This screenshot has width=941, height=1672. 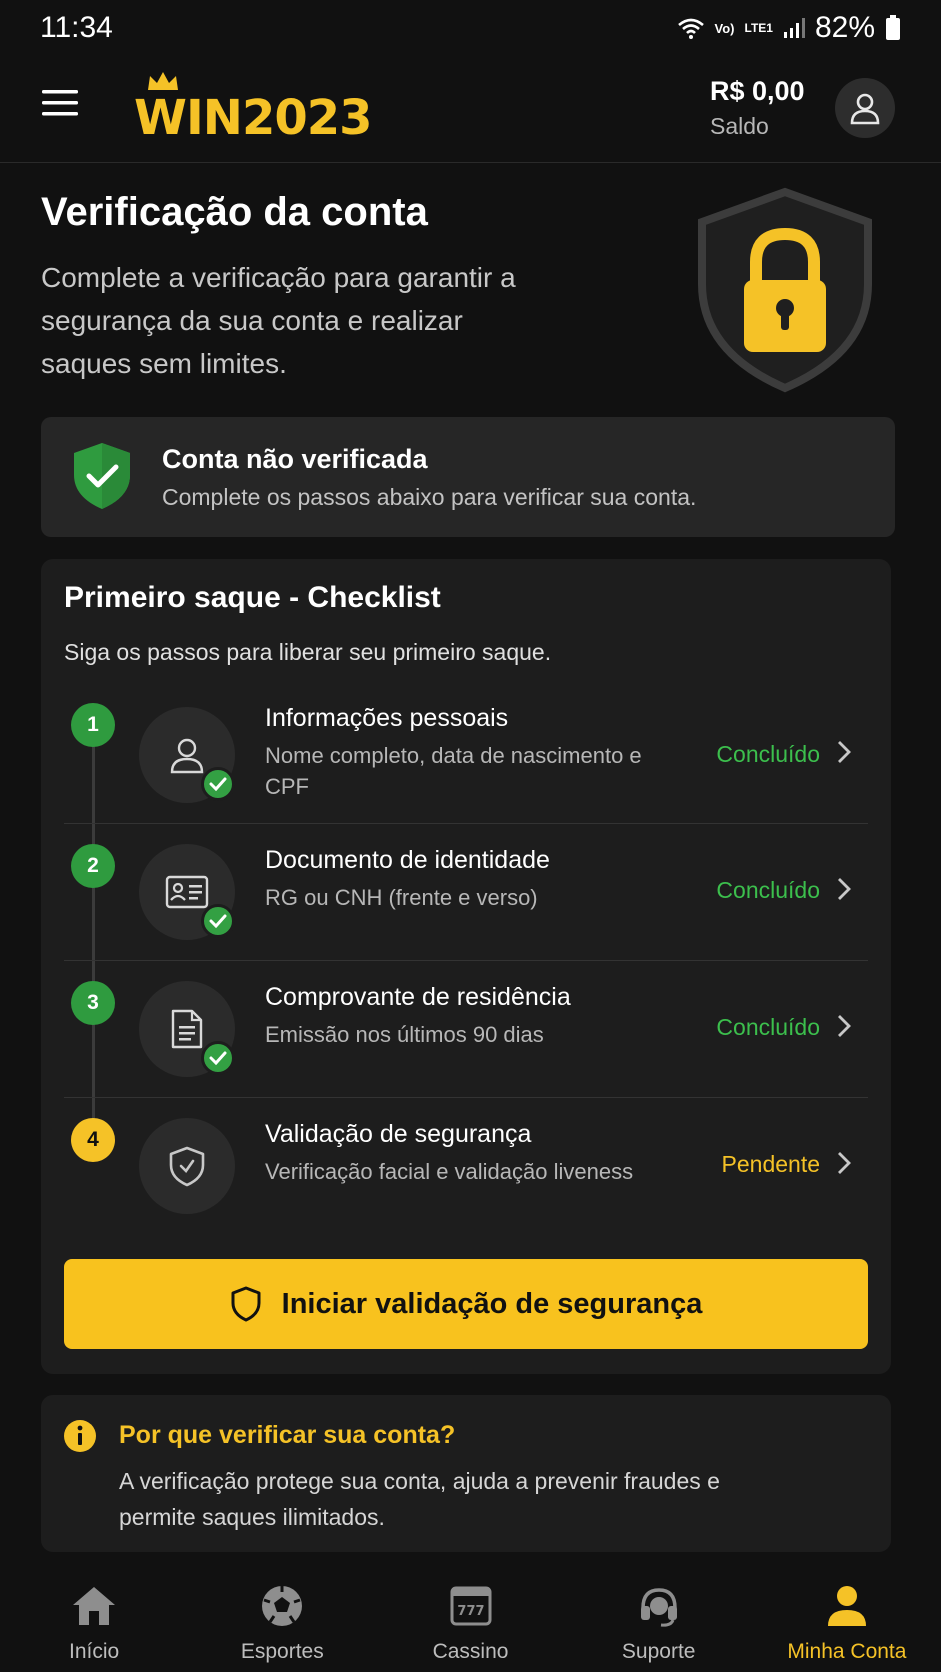 What do you see at coordinates (398, 1134) in the screenshot?
I see `step-title: Validação de segurança` at bounding box center [398, 1134].